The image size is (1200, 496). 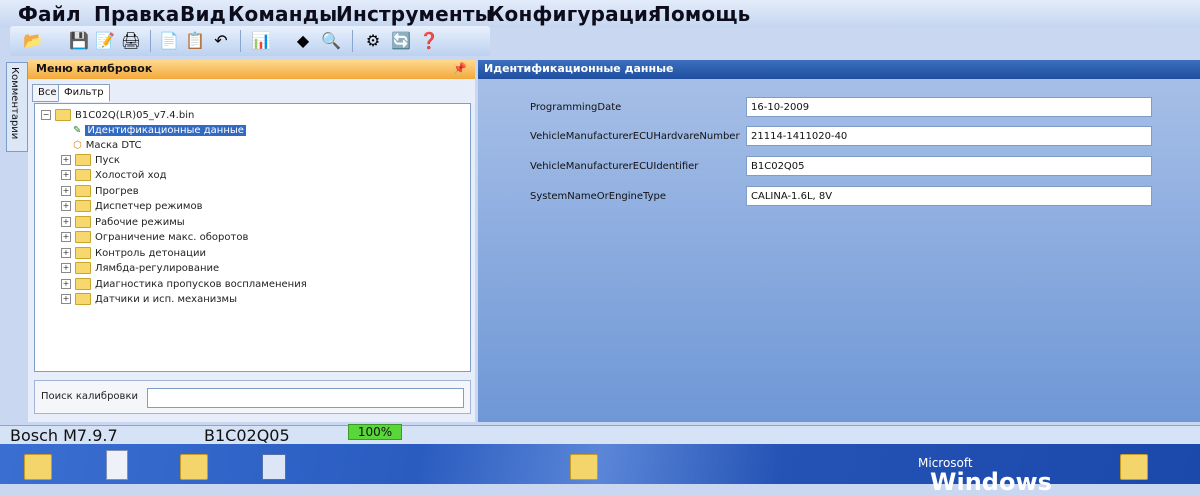 I want to click on menu-help: Помощь, so click(x=702, y=14).